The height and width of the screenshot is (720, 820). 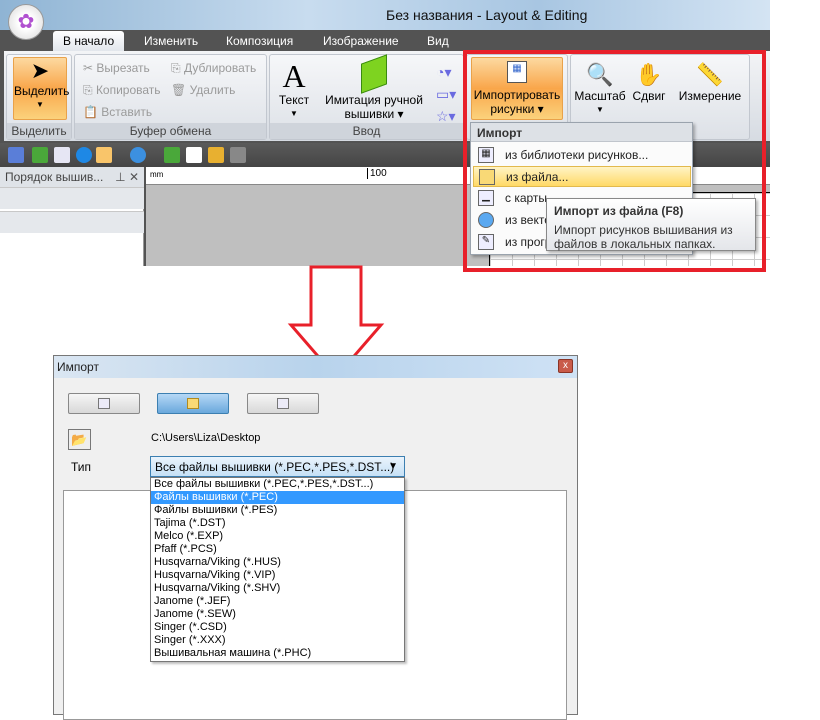 I want to click on dropdown-option: Janome (*.SEW), so click(x=277, y=614).